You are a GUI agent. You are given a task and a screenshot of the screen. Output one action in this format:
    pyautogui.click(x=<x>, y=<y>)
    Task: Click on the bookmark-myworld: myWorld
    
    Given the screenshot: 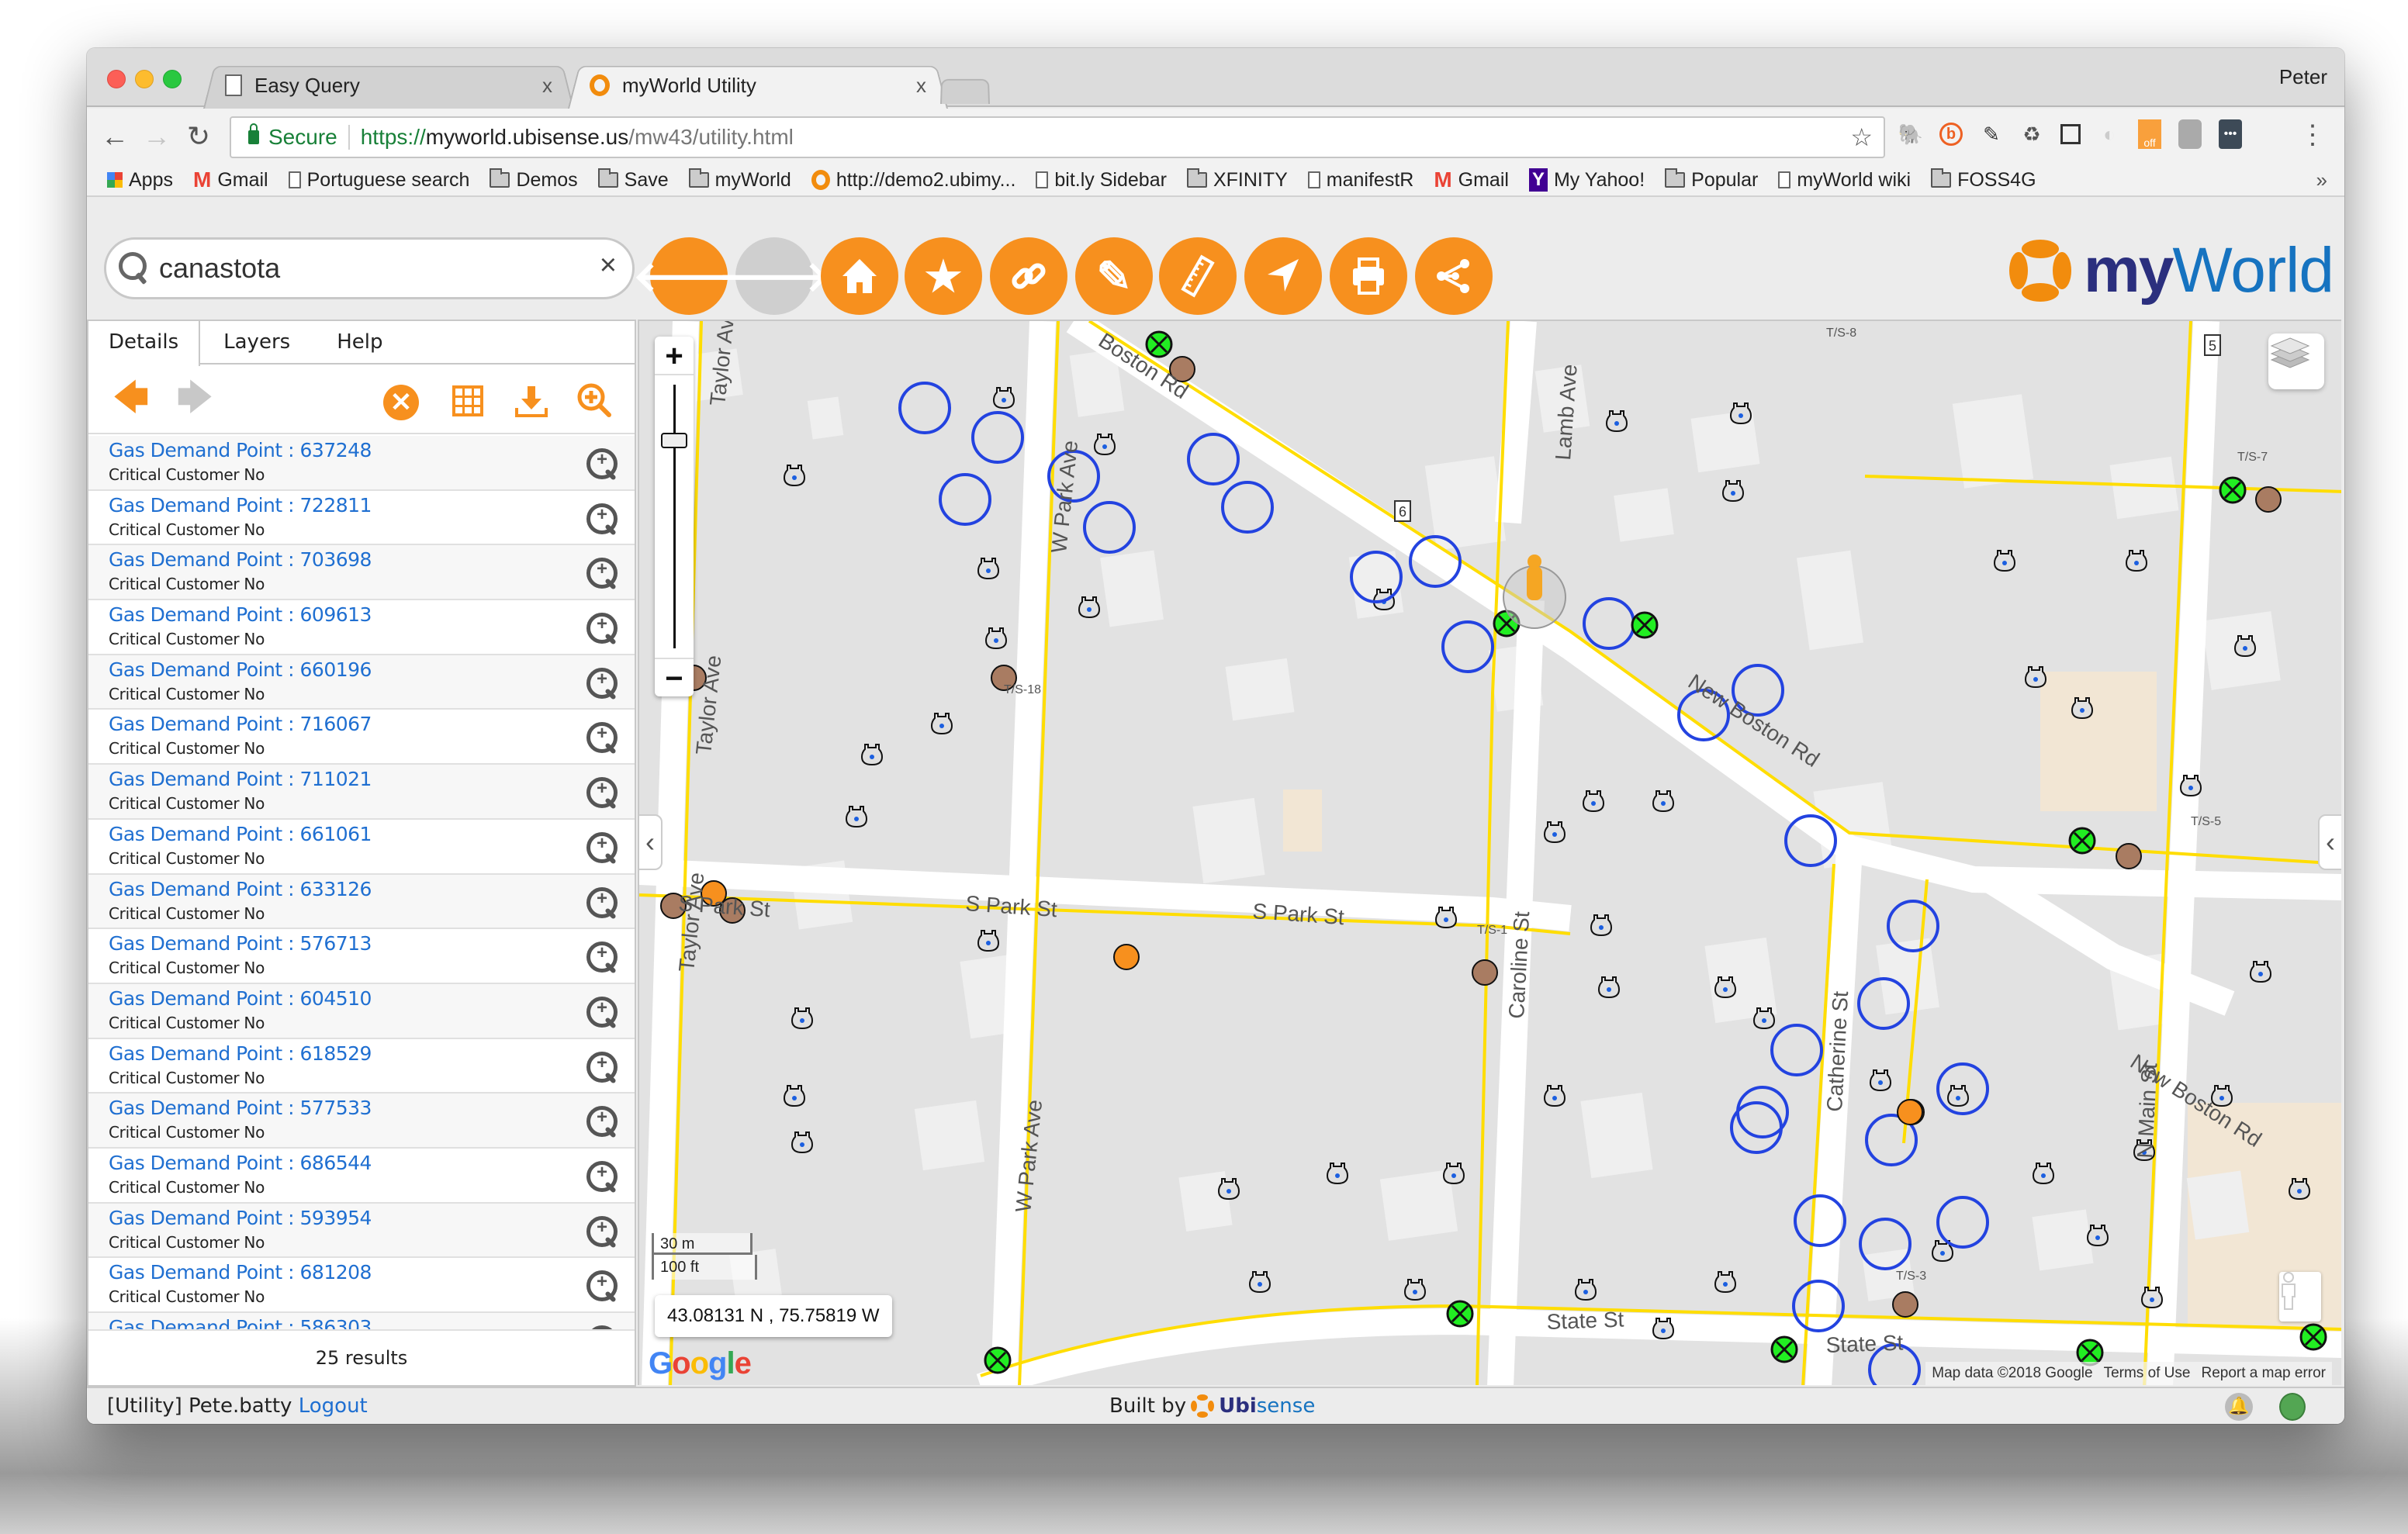 What is the action you would take?
    pyautogui.click(x=740, y=180)
    